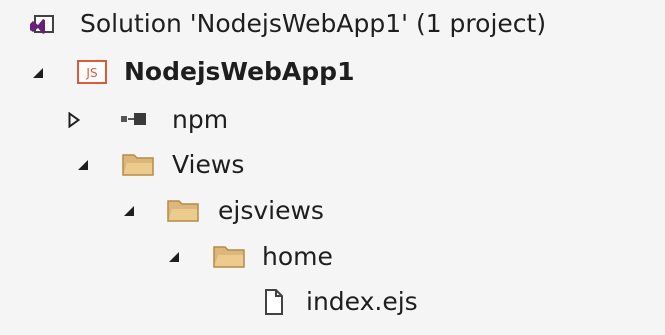 Image resolution: width=665 pixels, height=335 pixels. What do you see at coordinates (332, 211) in the screenshot?
I see `tree-item-ejsviews: ejsviews` at bounding box center [332, 211].